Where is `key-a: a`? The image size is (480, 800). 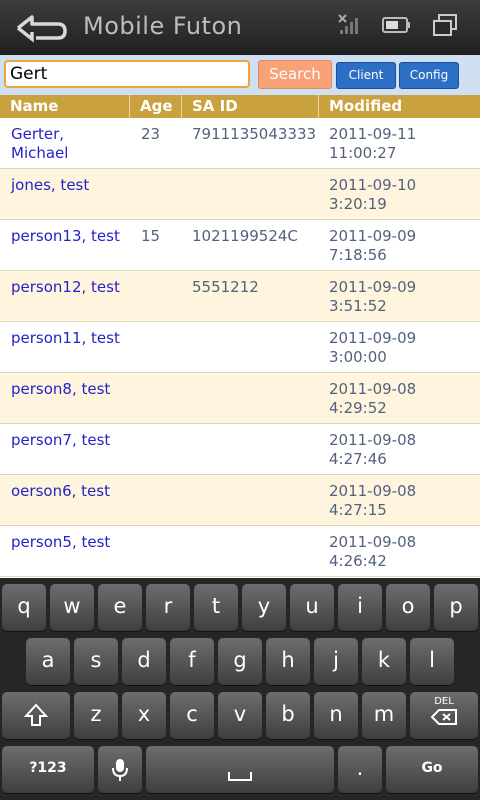
key-a: a is located at coordinates (48, 661).